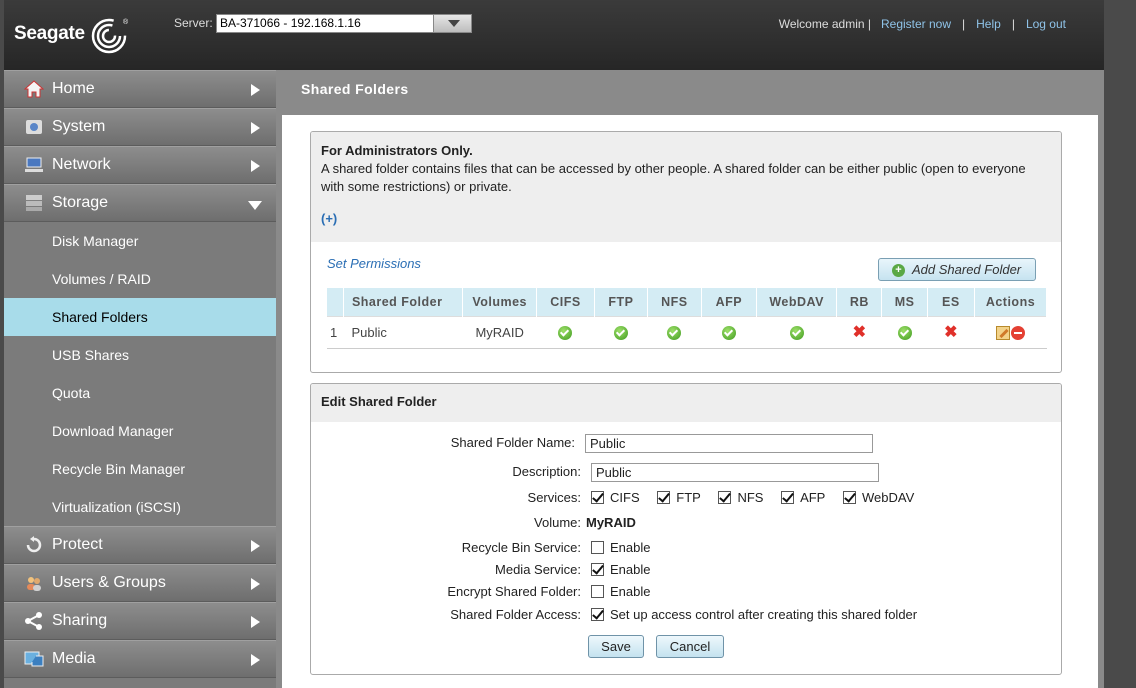  I want to click on sidebar-item-home: Home, so click(140, 89).